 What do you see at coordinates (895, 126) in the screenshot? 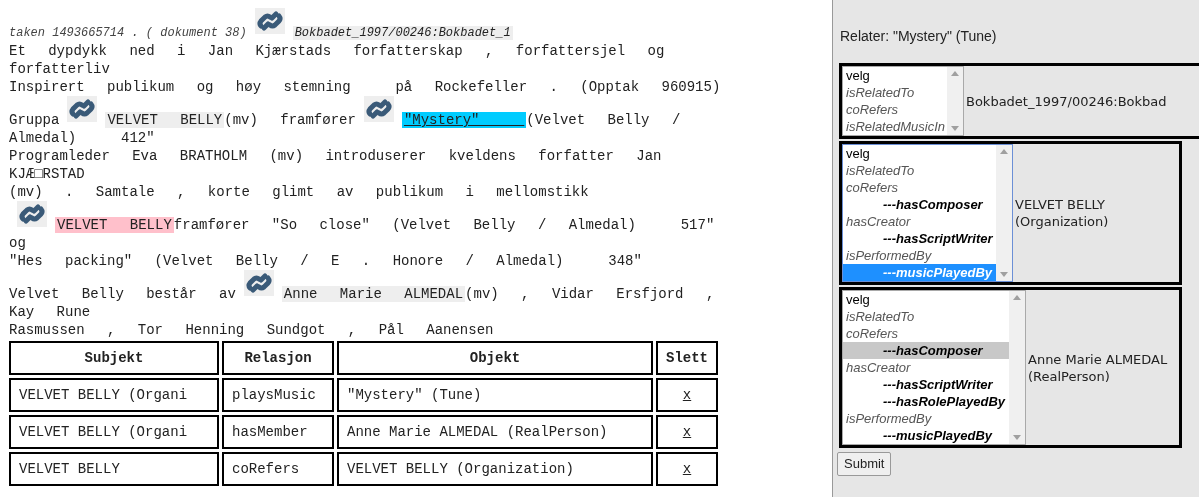
I see `relation-option: isRelatedMusicIn` at bounding box center [895, 126].